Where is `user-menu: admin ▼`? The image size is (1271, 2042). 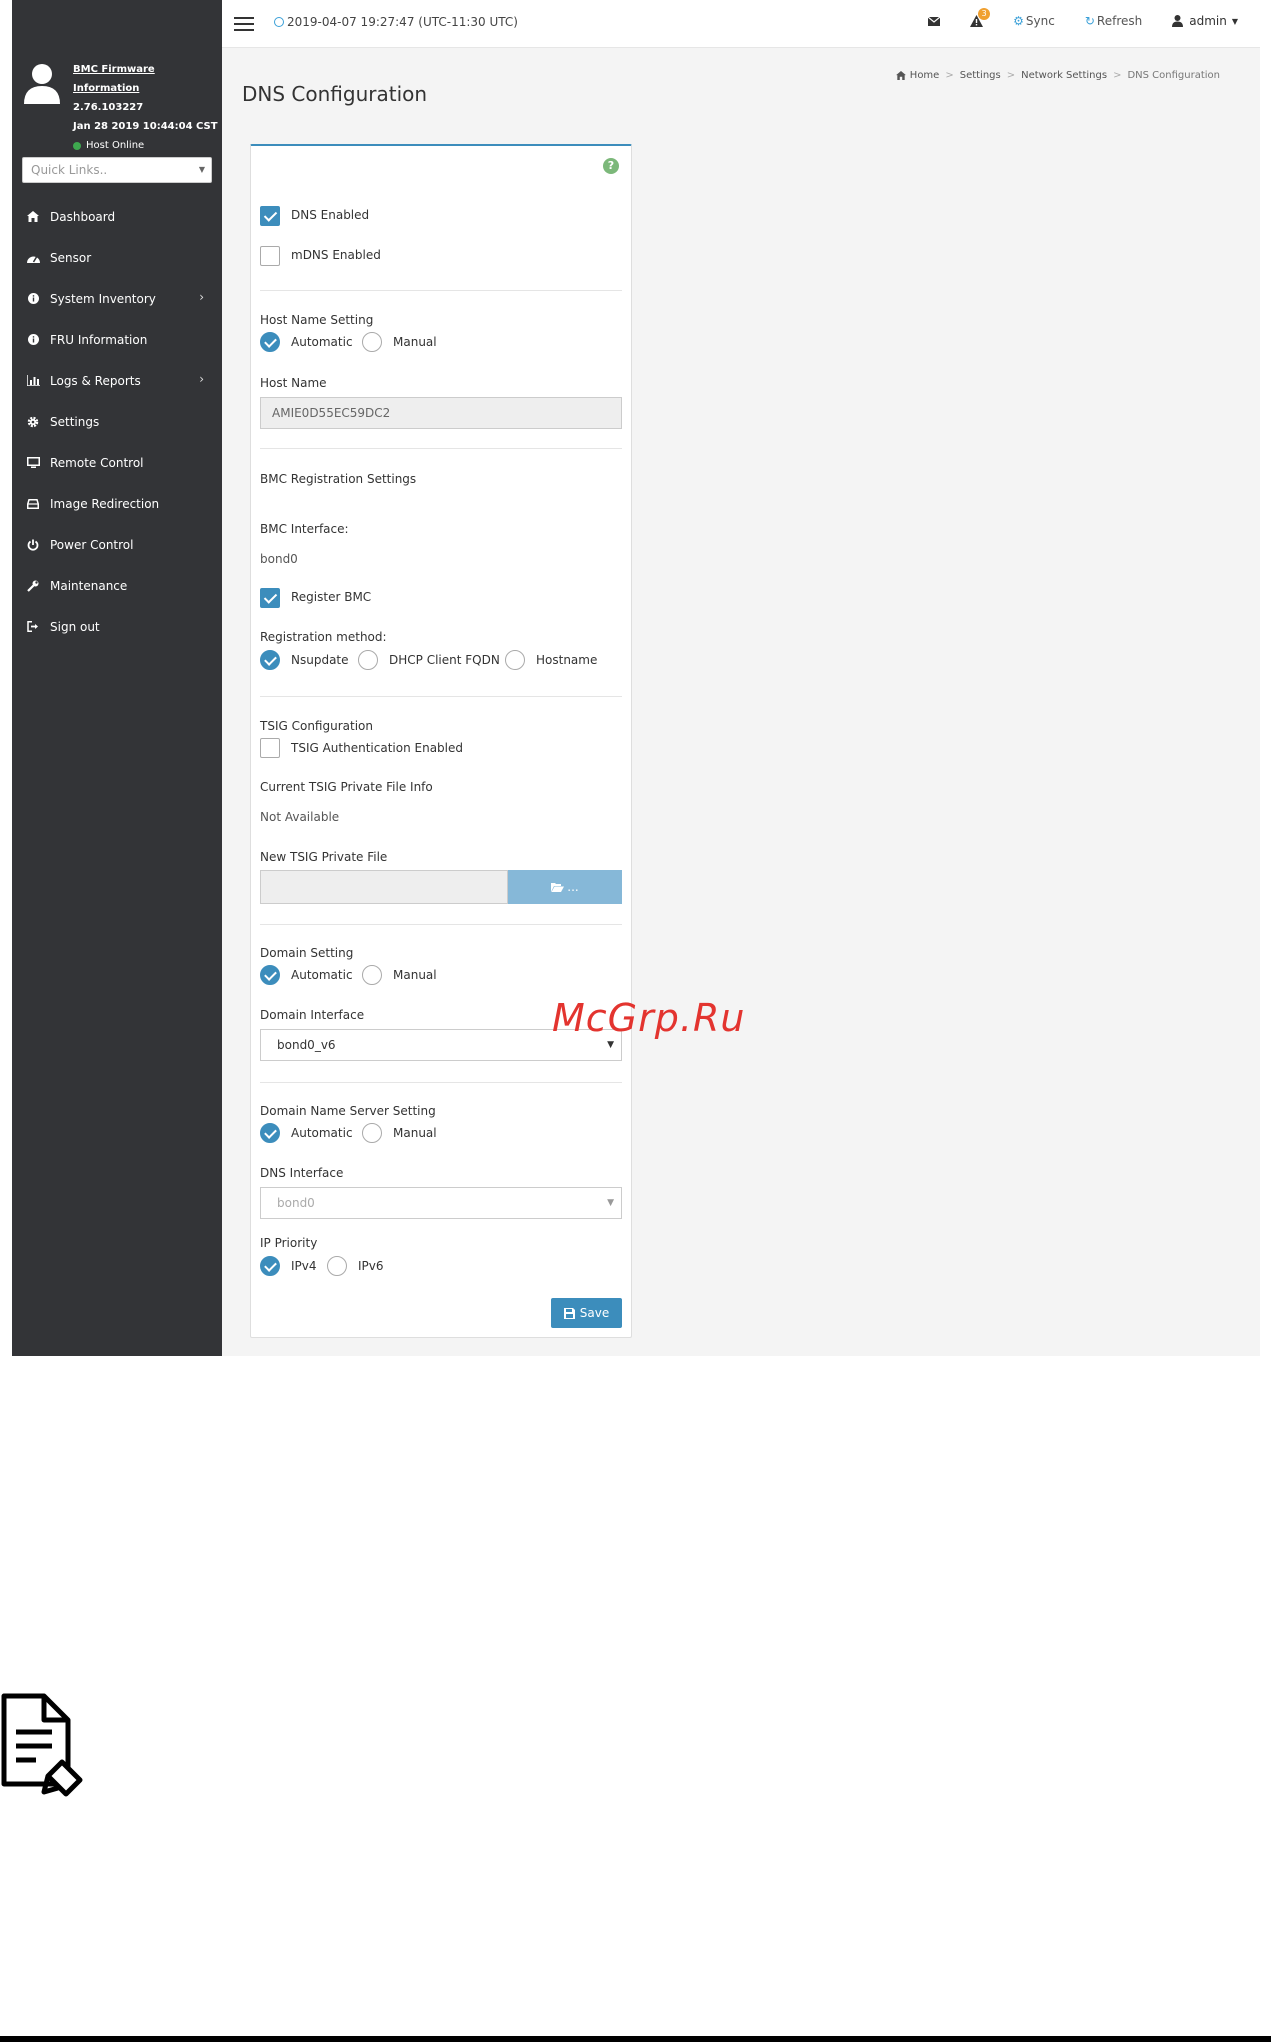
user-menu: admin ▼ is located at coordinates (1205, 21).